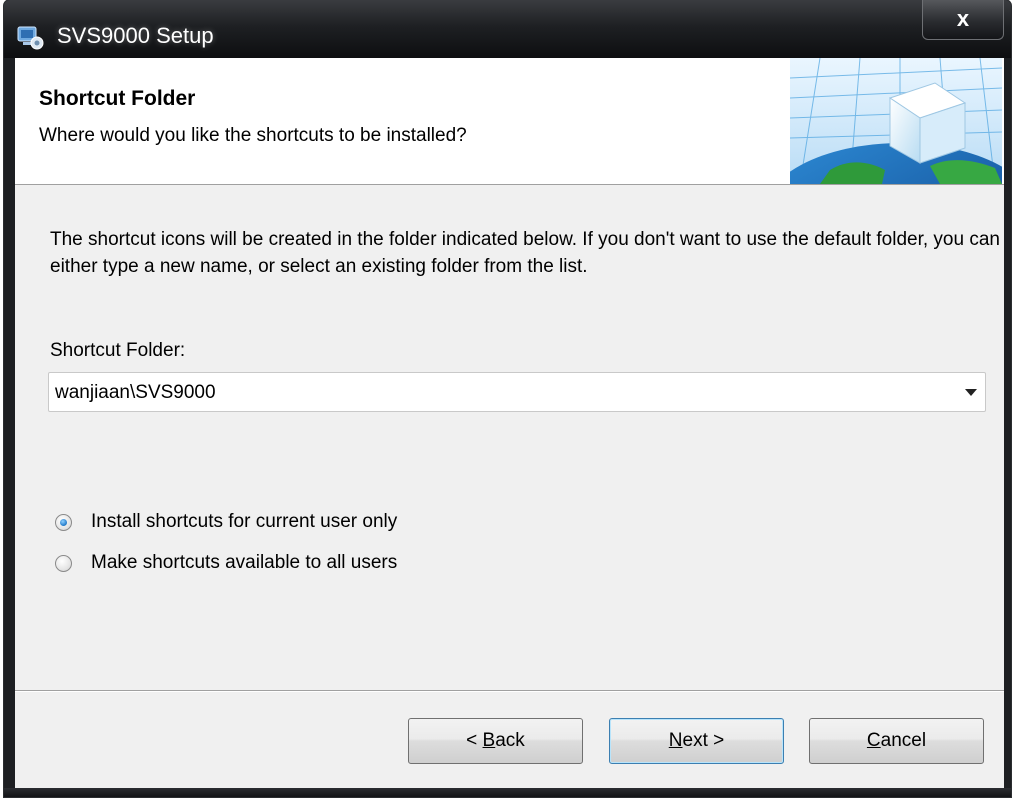 This screenshot has width=1015, height=801. I want to click on back-button-prefix: <, so click(474, 740).